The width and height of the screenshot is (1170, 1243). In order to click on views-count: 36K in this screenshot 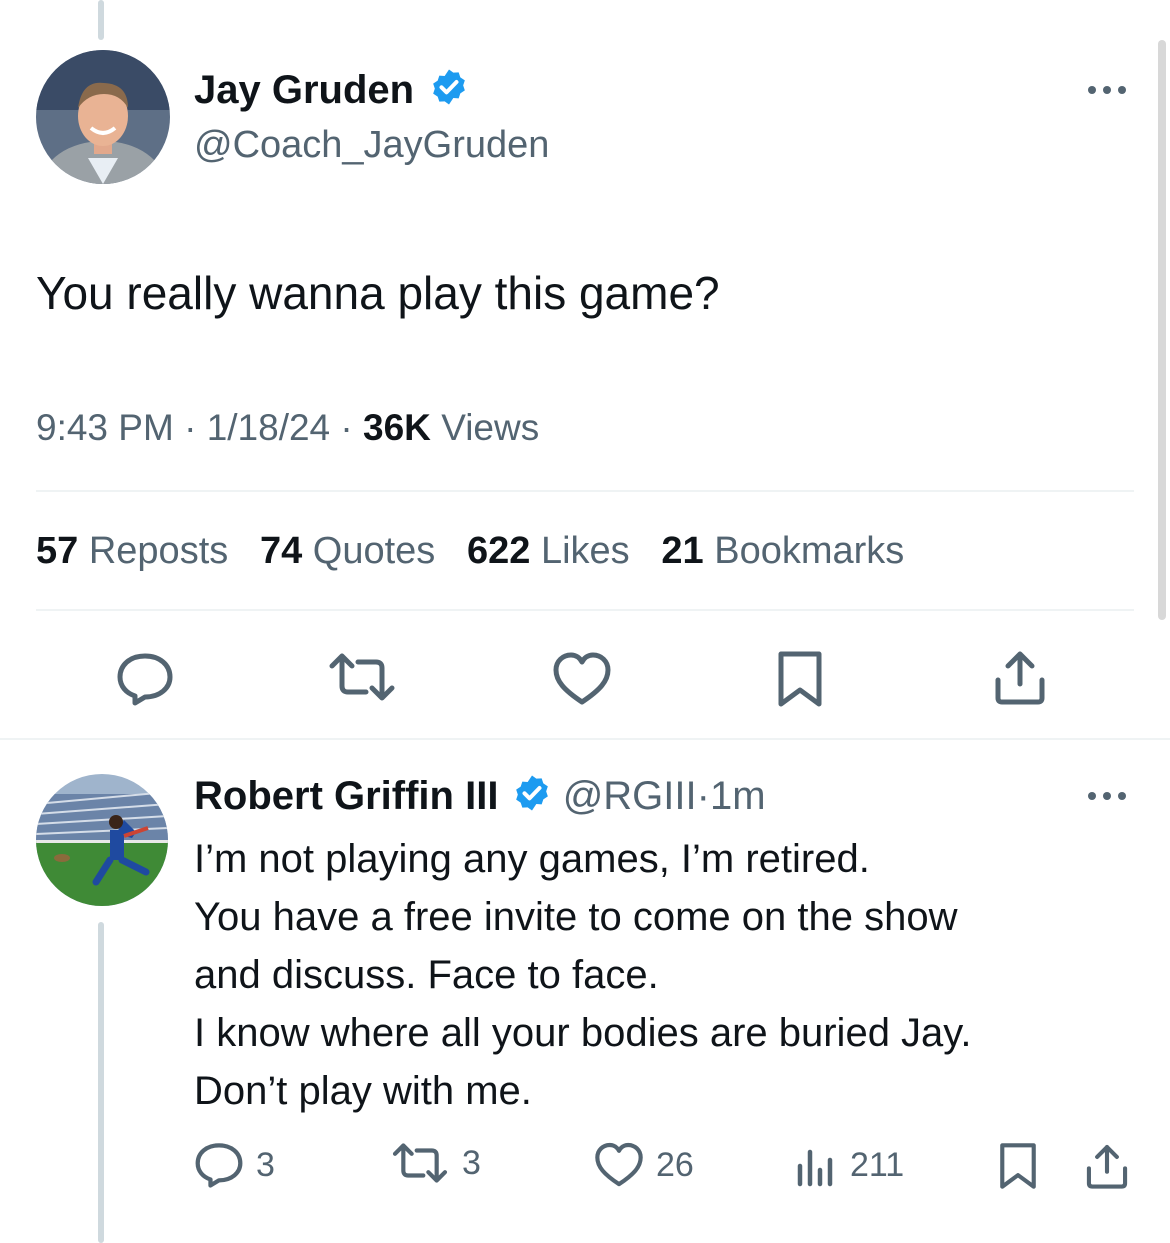, I will do `click(397, 427)`.